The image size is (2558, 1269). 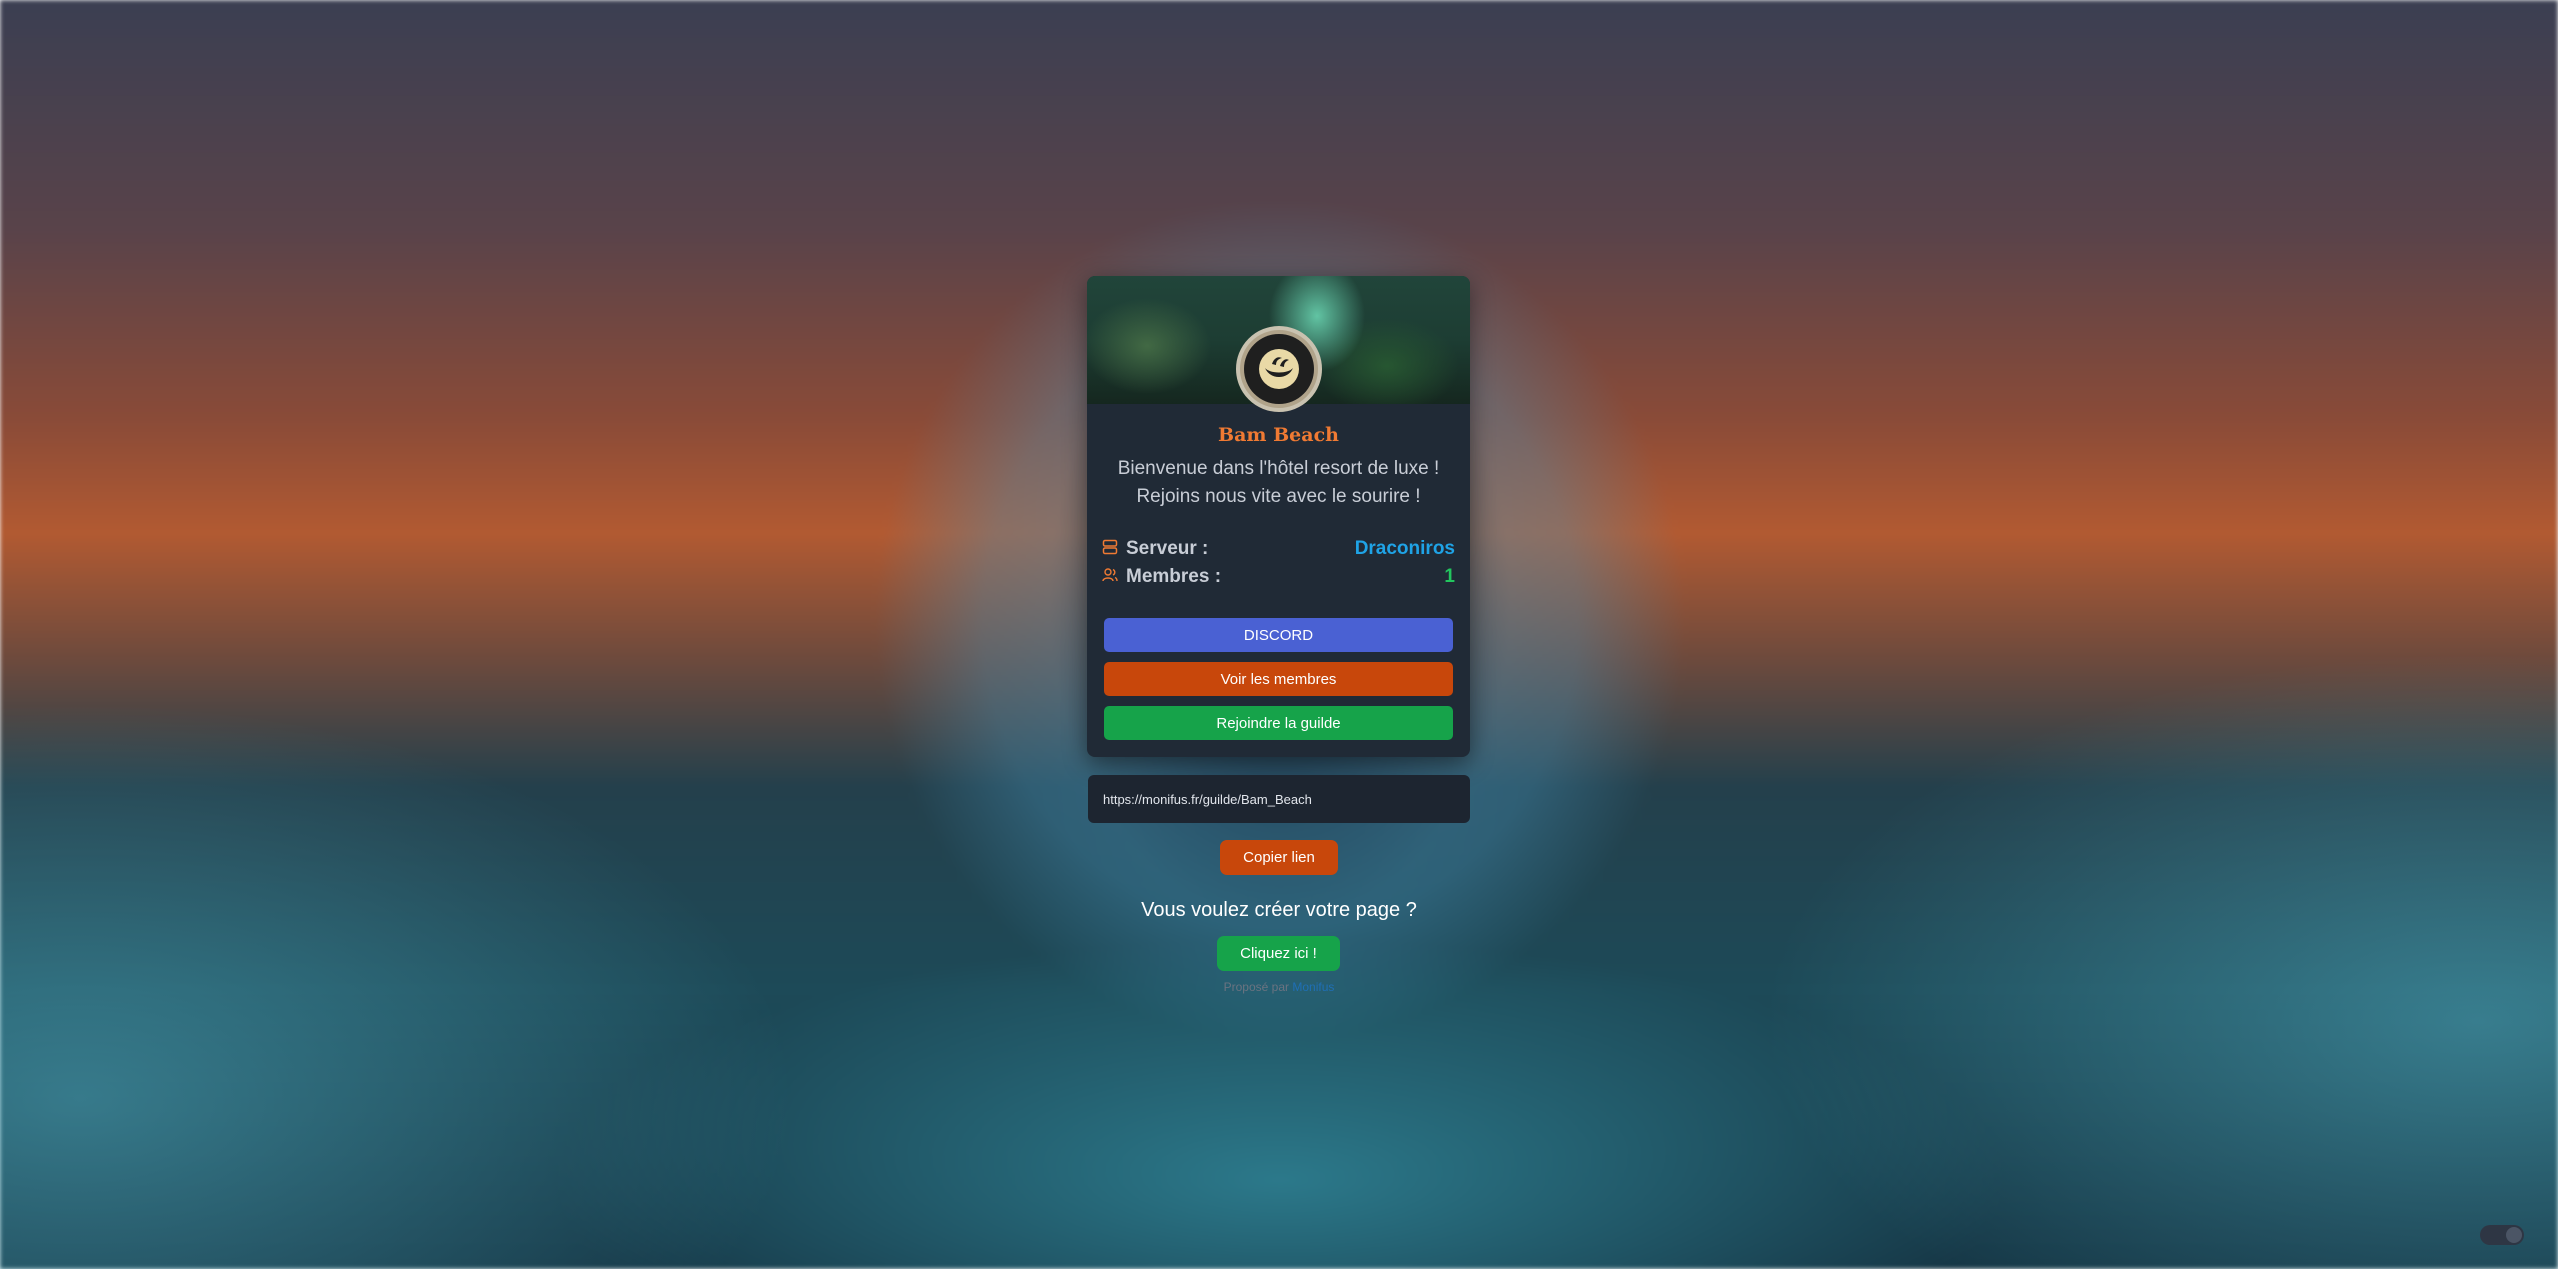 I want to click on server-label: Serveur :, so click(x=1167, y=548).